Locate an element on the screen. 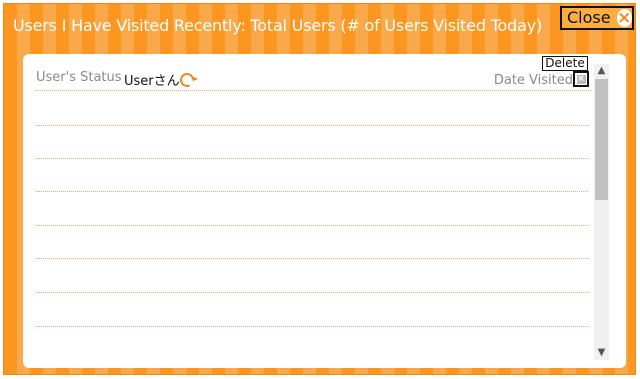 This screenshot has width=640, height=379. scroll-up-arrow-icon: ▲ is located at coordinates (601, 71).